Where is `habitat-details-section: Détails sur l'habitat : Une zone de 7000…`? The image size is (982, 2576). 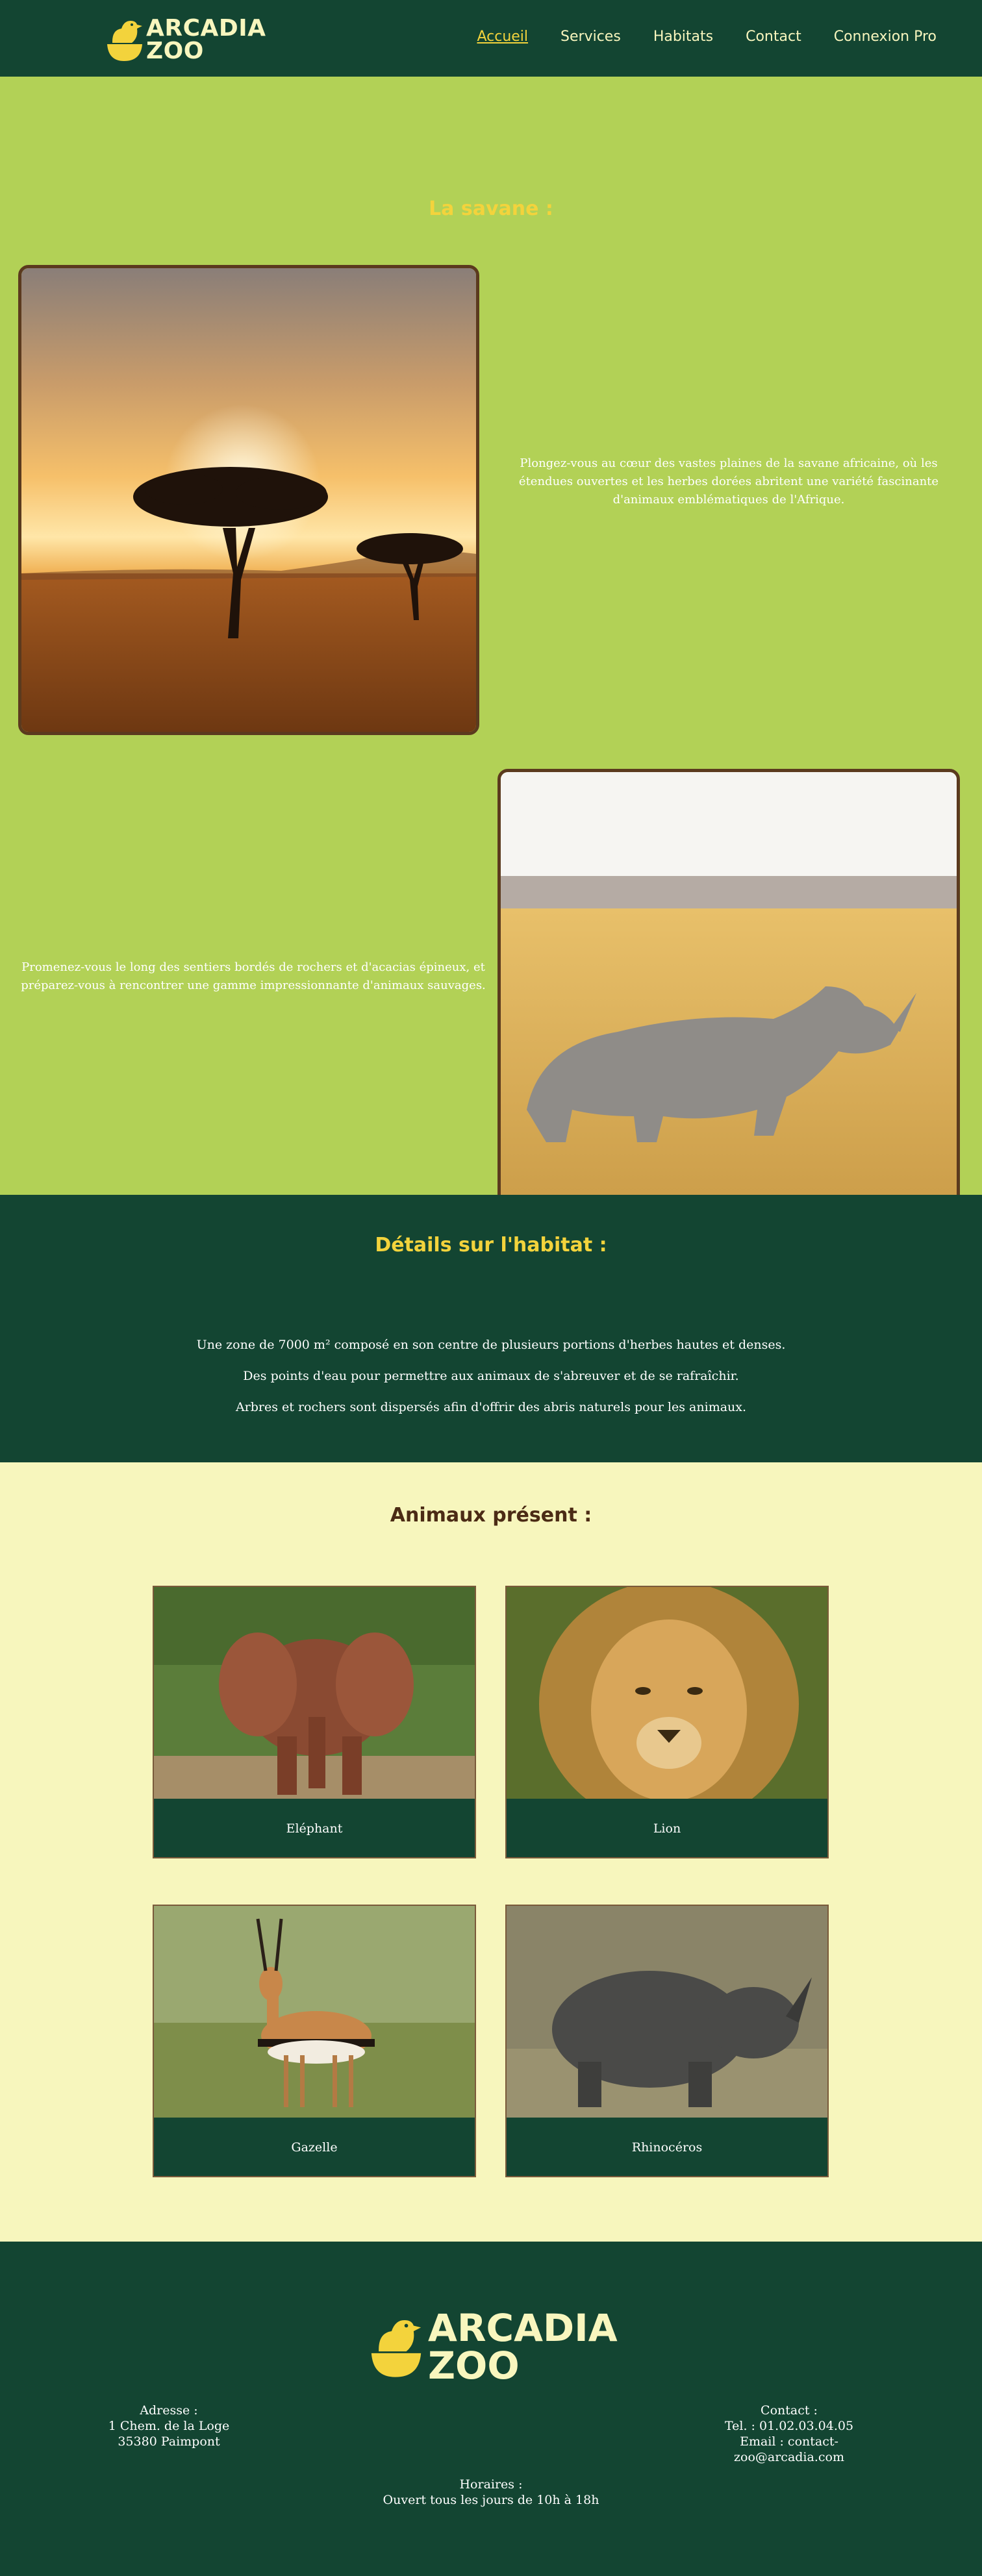 habitat-details-section: Détails sur l'habitat : Une zone de 7000… is located at coordinates (491, 1328).